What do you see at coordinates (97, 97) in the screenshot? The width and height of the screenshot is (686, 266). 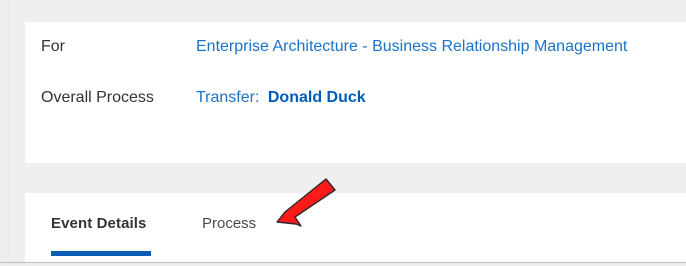 I see `overall-process-label: Overall Process` at bounding box center [97, 97].